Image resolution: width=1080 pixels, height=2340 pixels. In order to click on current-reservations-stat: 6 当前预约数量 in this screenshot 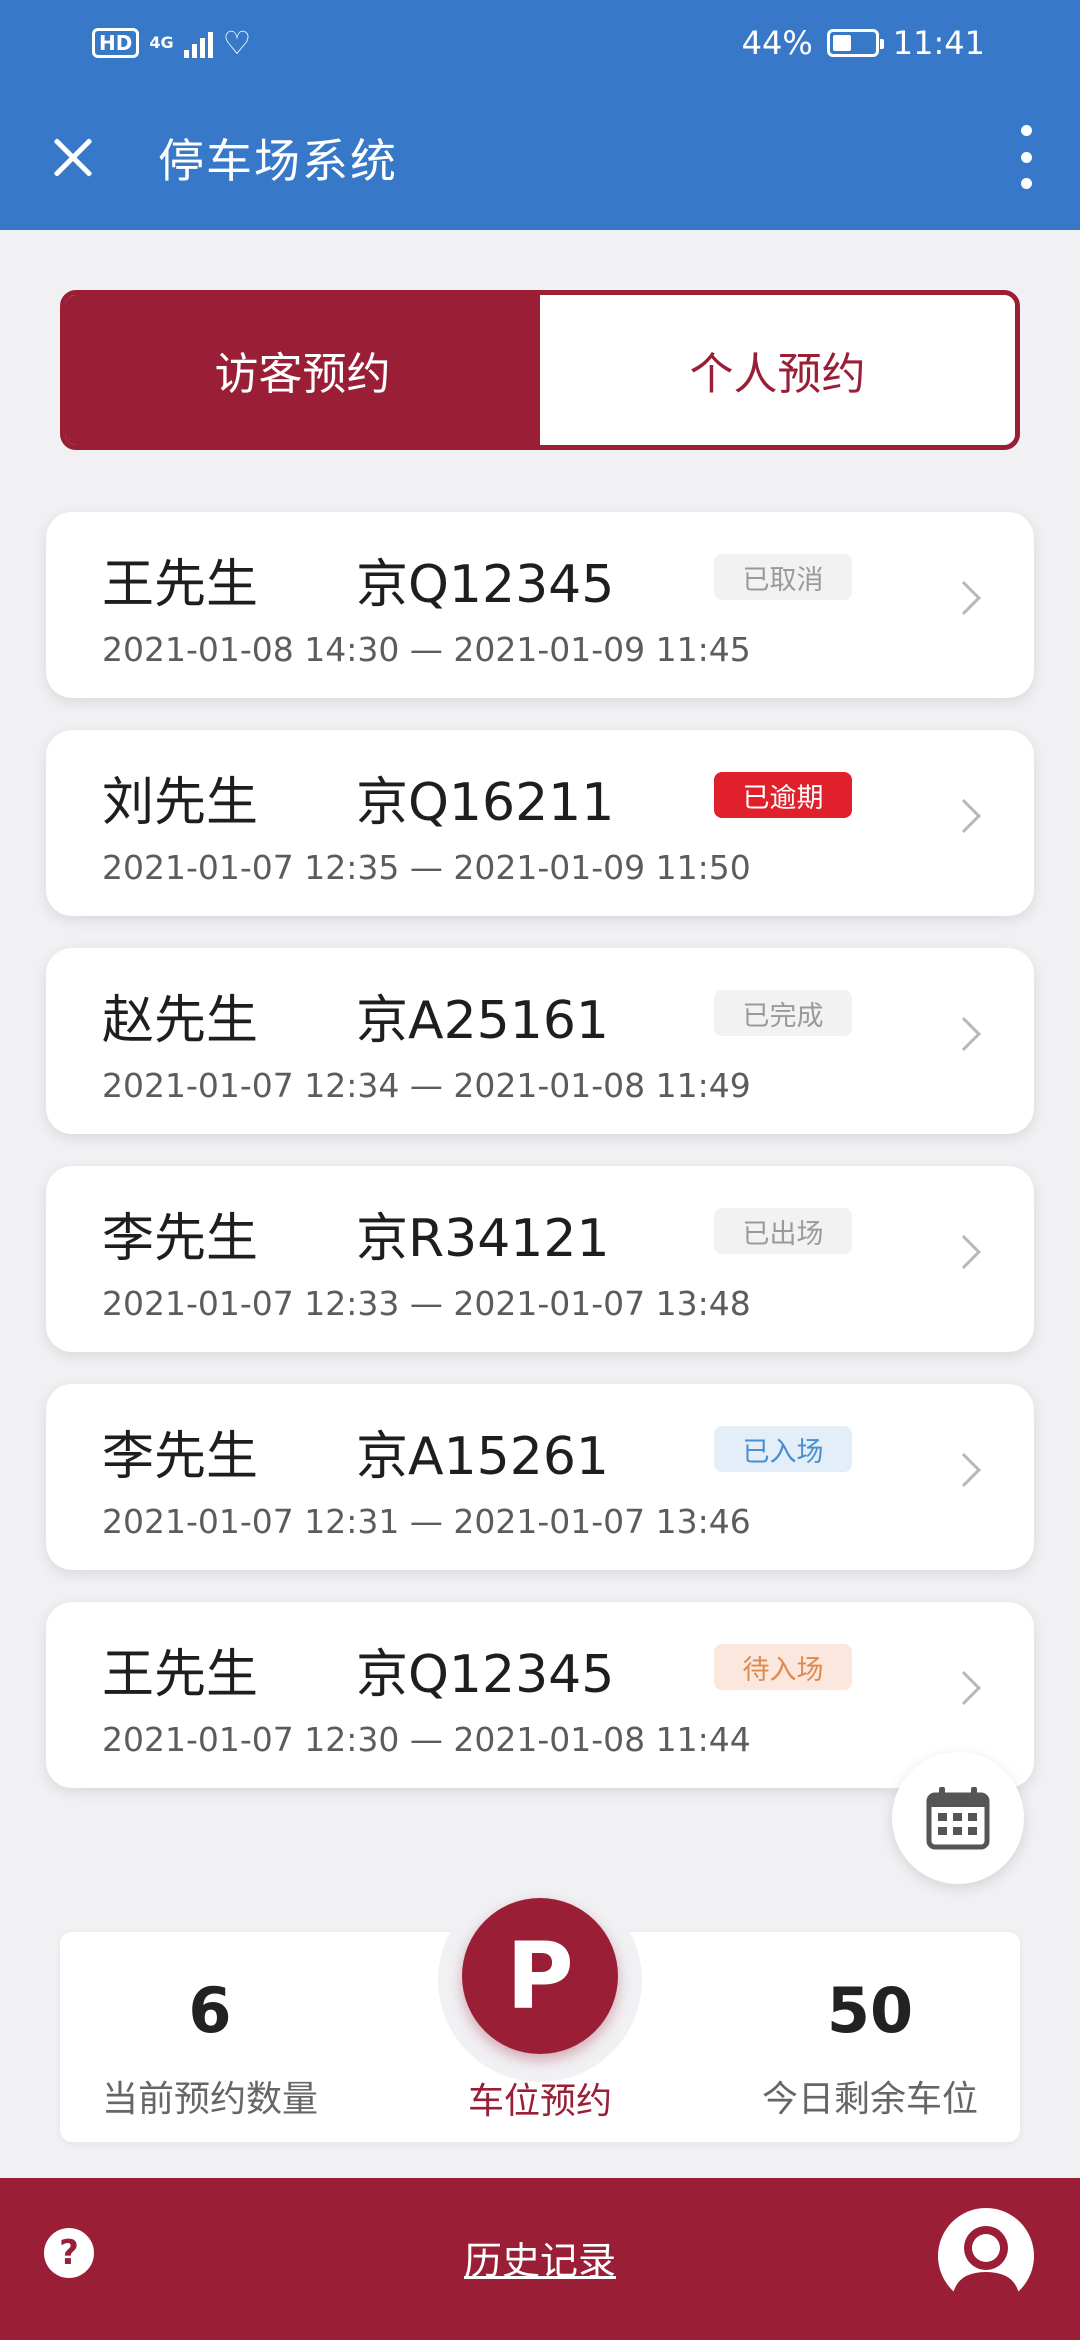, I will do `click(210, 2037)`.